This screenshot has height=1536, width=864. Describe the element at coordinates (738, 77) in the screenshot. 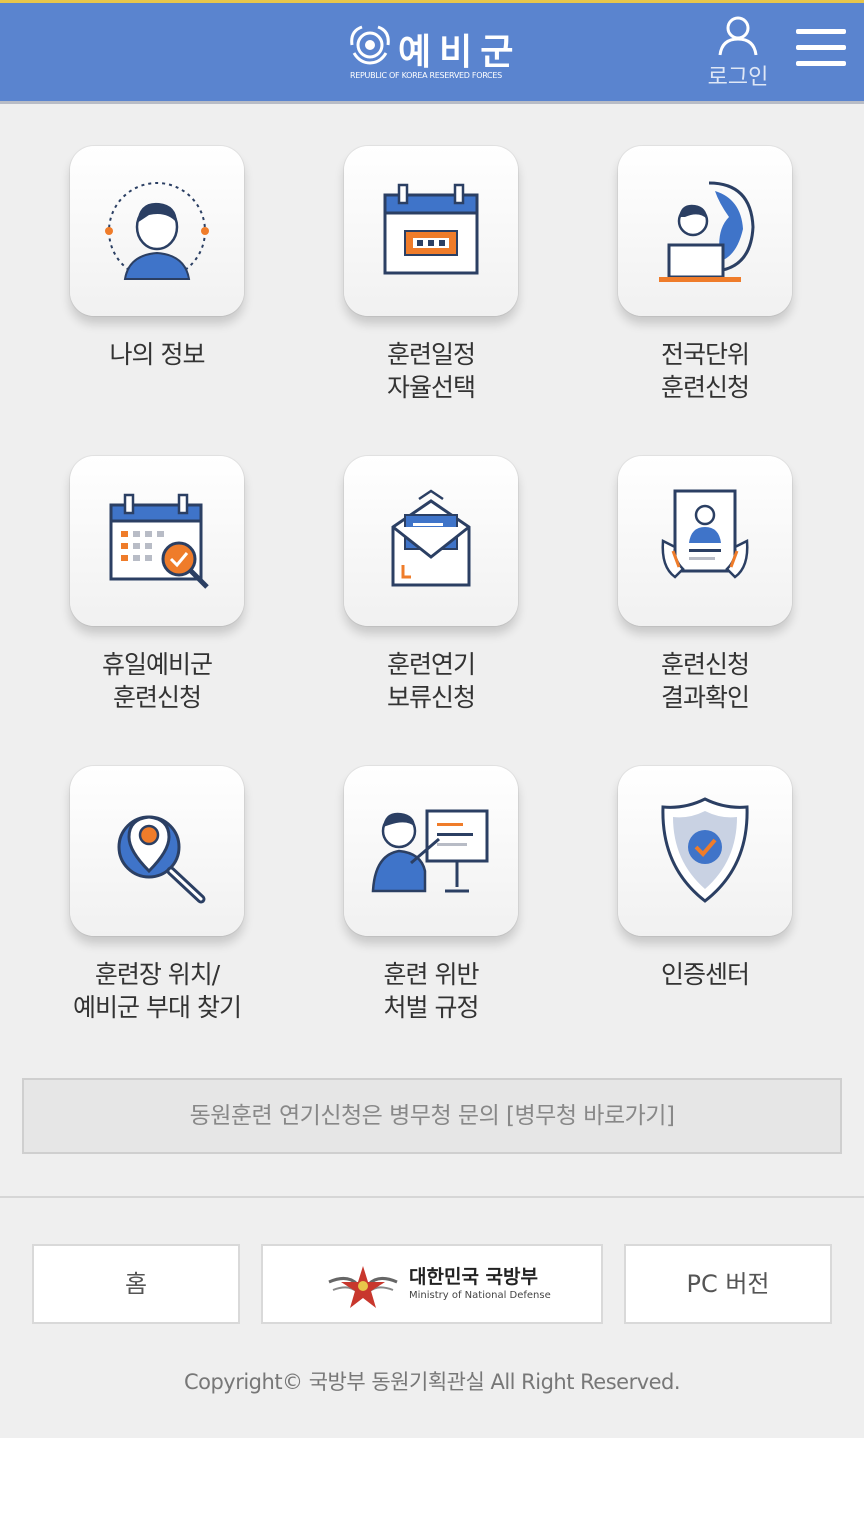

I see `login-label: 로그인` at that location.